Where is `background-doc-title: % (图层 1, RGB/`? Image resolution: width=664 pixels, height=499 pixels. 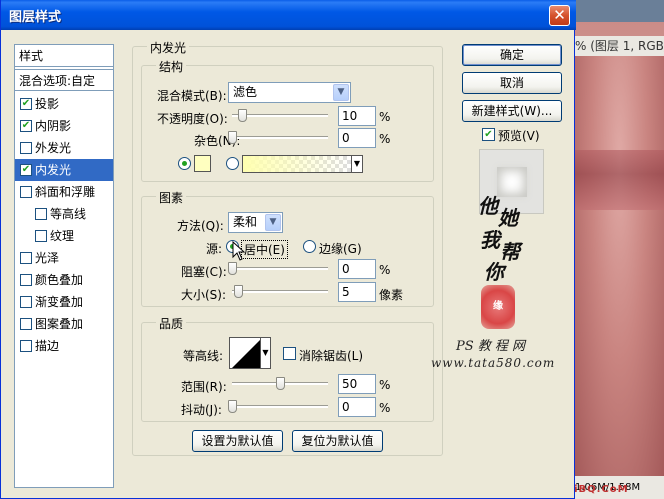 background-doc-title: % (图层 1, RGB/ is located at coordinates (619, 46).